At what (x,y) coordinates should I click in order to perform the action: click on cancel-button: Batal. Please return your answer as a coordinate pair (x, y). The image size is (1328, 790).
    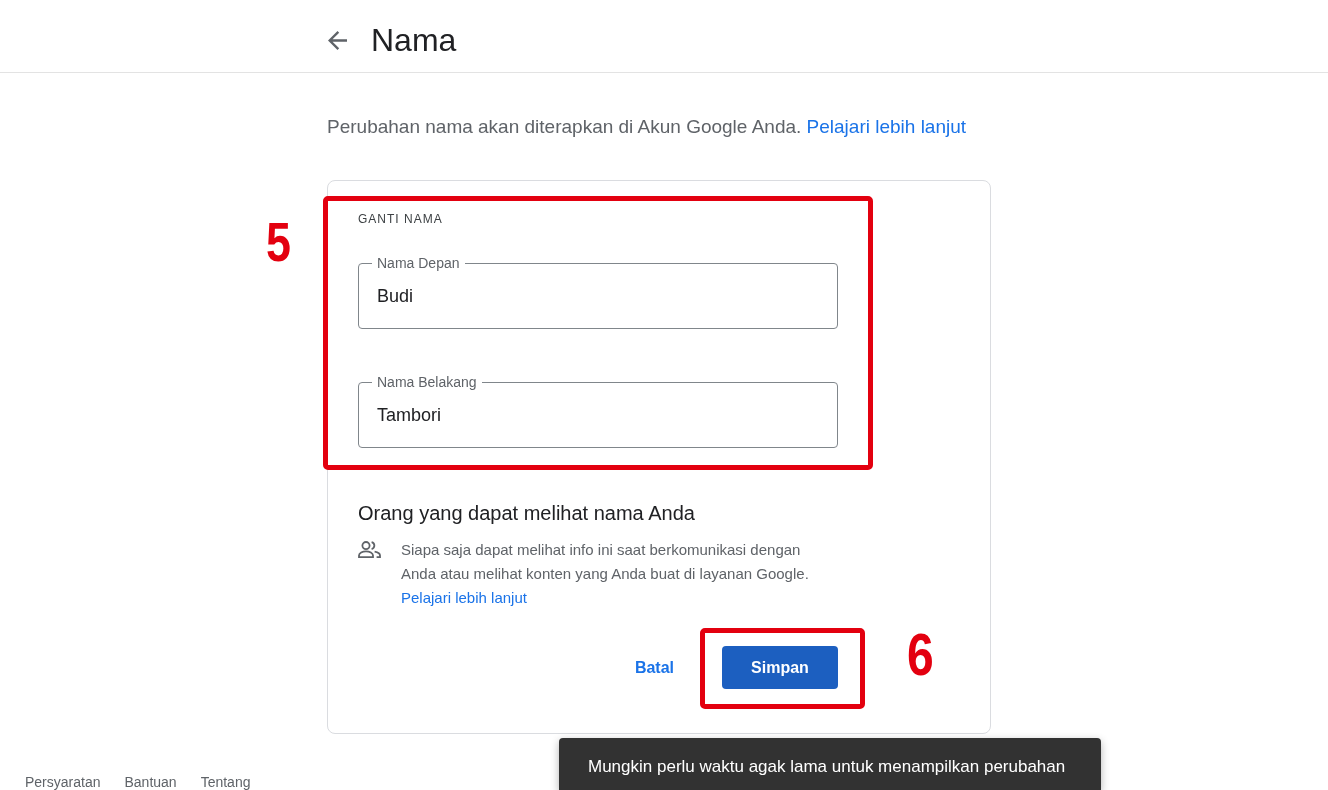
    Looking at the image, I should click on (654, 667).